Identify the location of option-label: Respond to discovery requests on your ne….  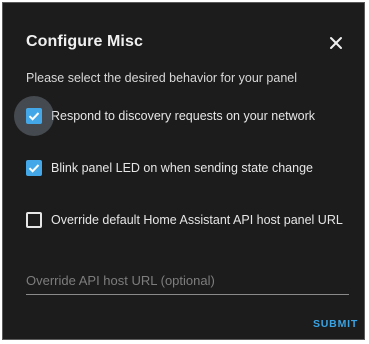
(183, 116).